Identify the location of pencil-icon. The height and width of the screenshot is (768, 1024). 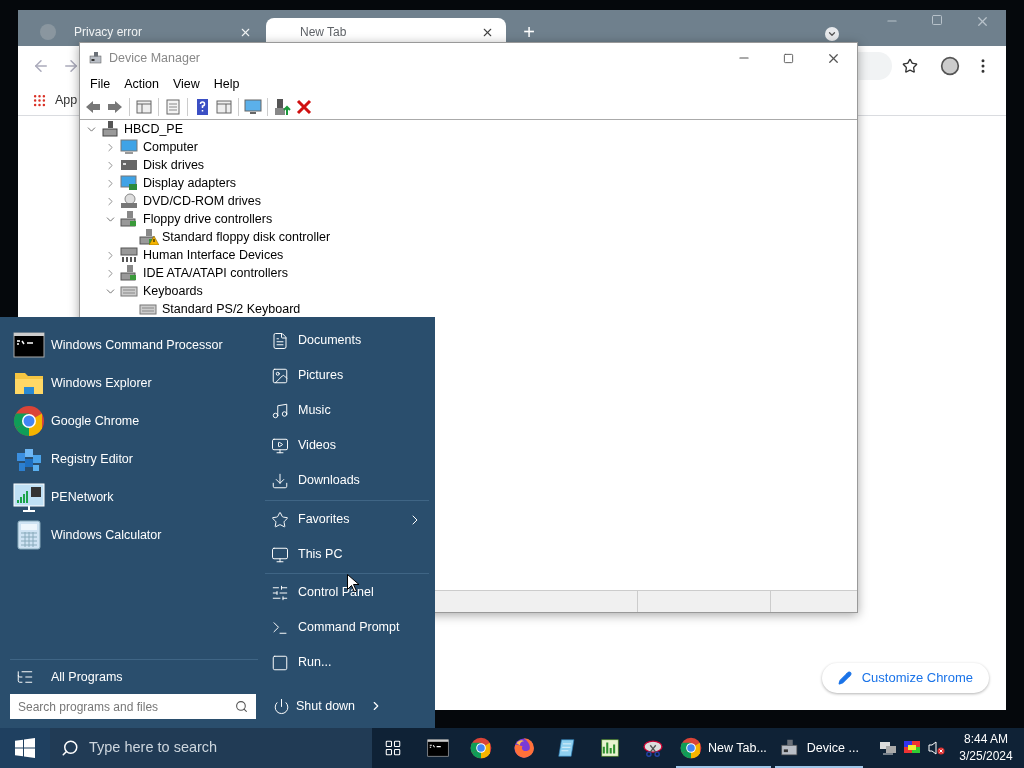
(844, 678).